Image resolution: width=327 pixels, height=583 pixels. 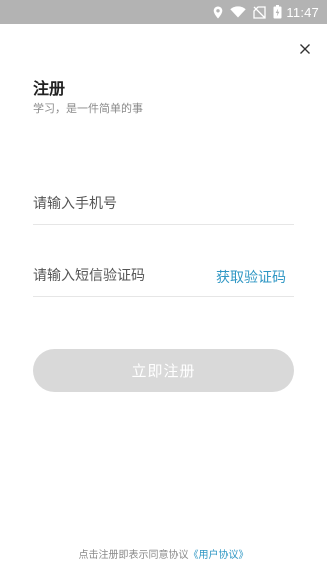 I want to click on agreement-notice: 点击注册即表示同意协议《用户协议》, so click(x=163, y=553).